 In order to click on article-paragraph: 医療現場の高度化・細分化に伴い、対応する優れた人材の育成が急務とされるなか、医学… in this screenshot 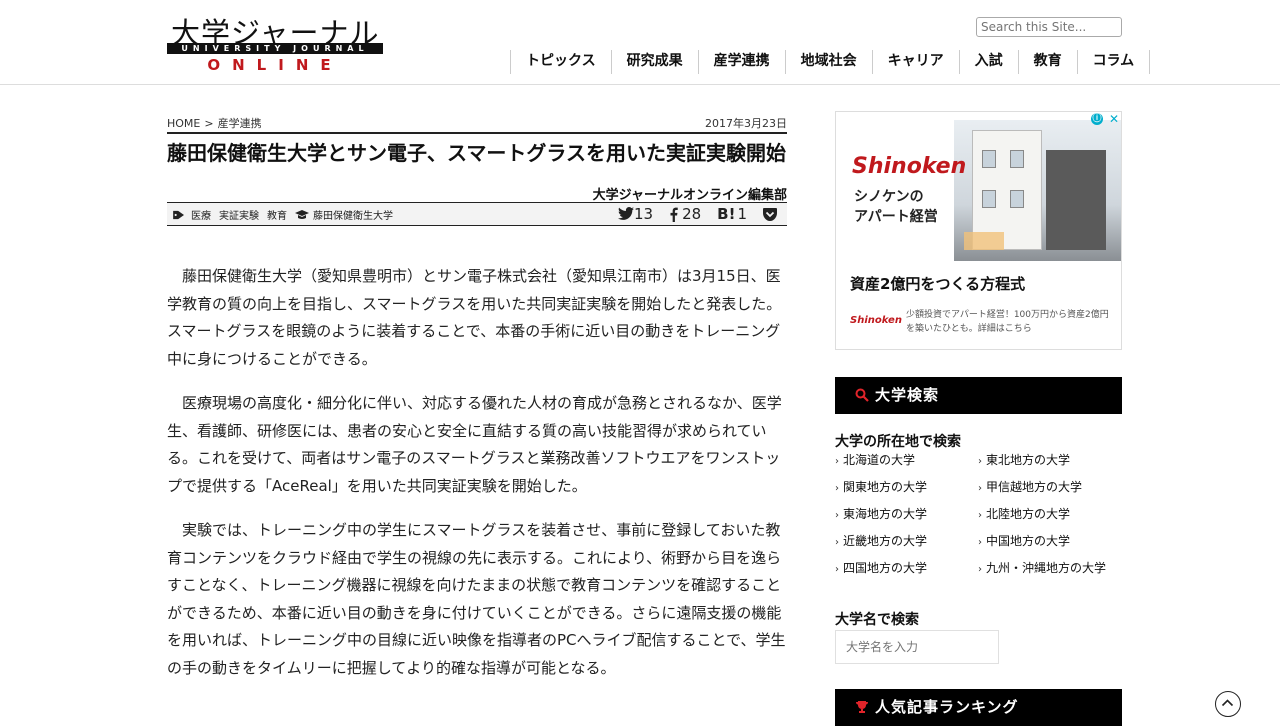, I will do `click(474, 444)`.